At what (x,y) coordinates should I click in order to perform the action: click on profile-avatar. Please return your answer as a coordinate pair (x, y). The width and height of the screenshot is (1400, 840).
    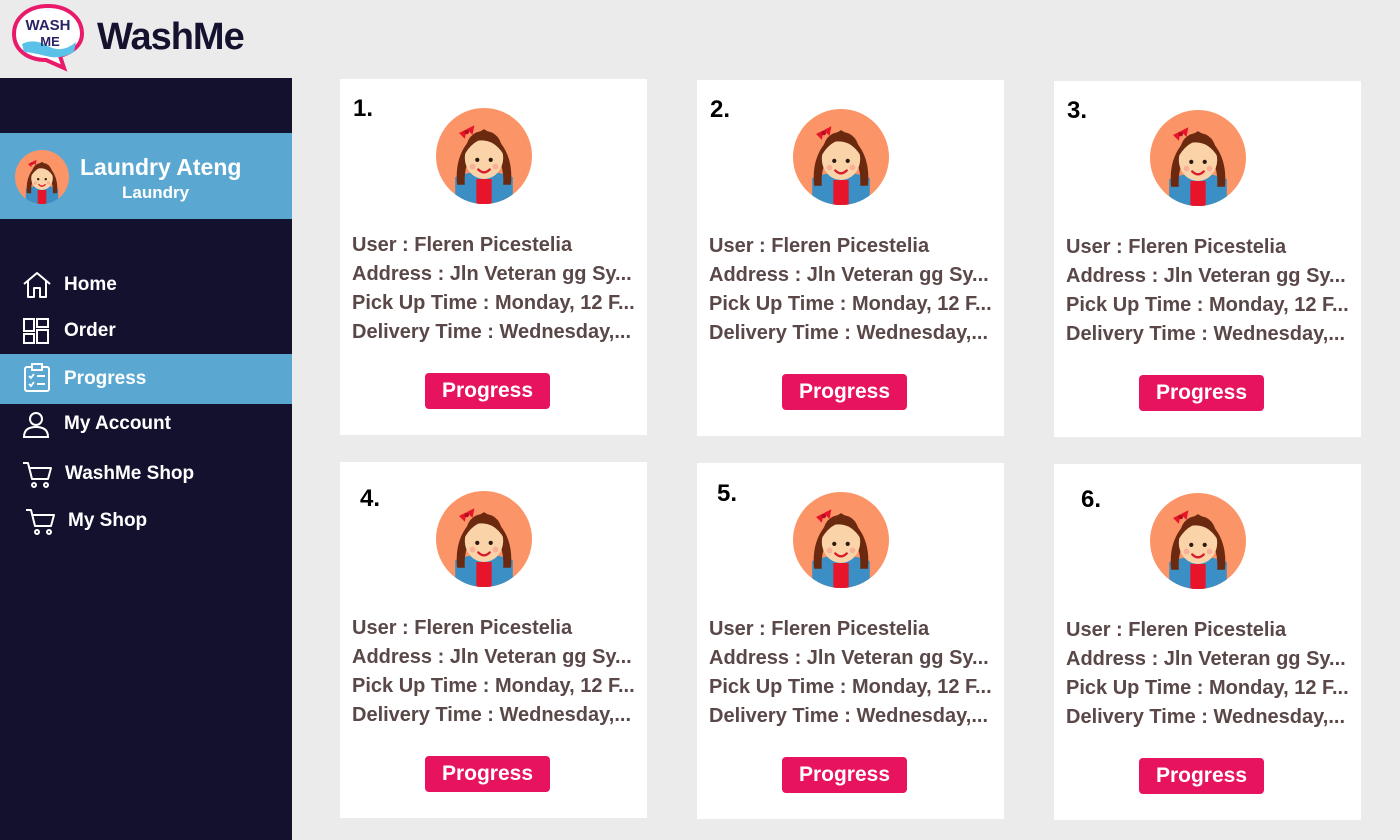
    Looking at the image, I should click on (42, 177).